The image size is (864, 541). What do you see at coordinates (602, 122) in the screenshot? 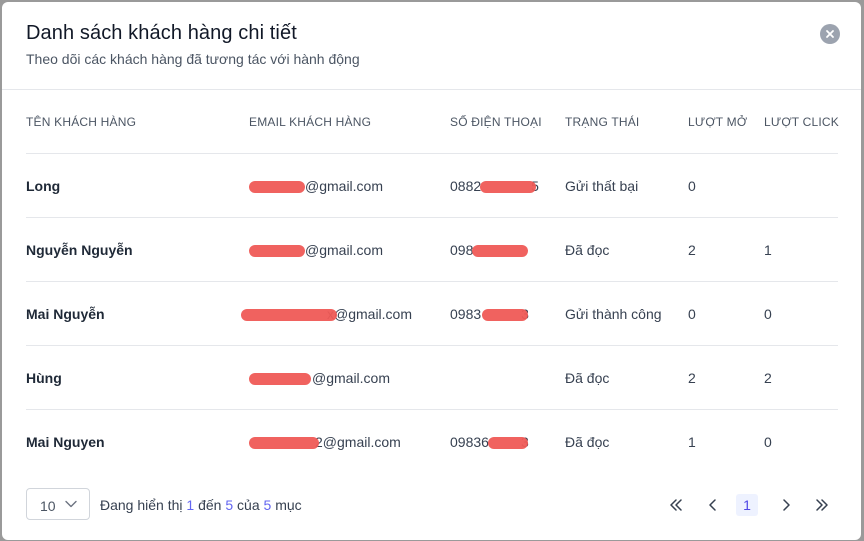
I see `column-header-status: TRẠNG THÁI` at bounding box center [602, 122].